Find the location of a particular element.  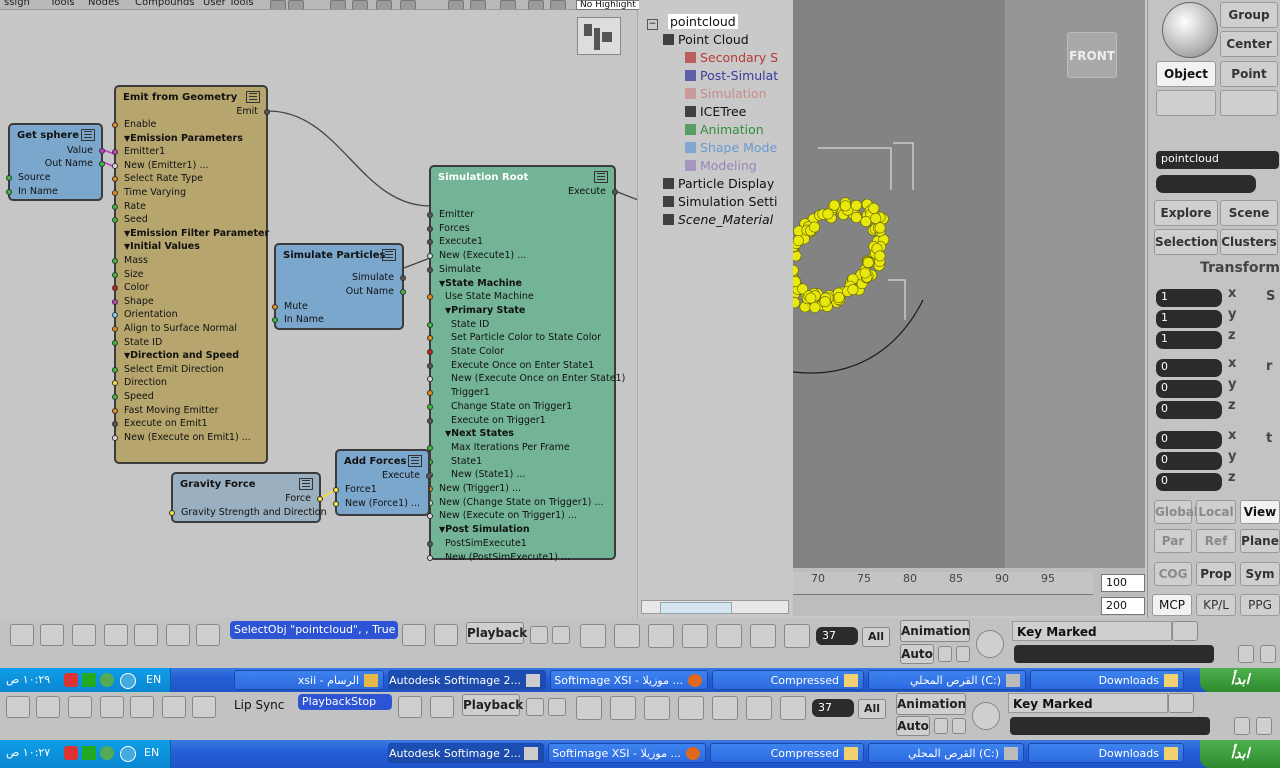

tree-item: Post-Simulat is located at coordinates (731, 76).